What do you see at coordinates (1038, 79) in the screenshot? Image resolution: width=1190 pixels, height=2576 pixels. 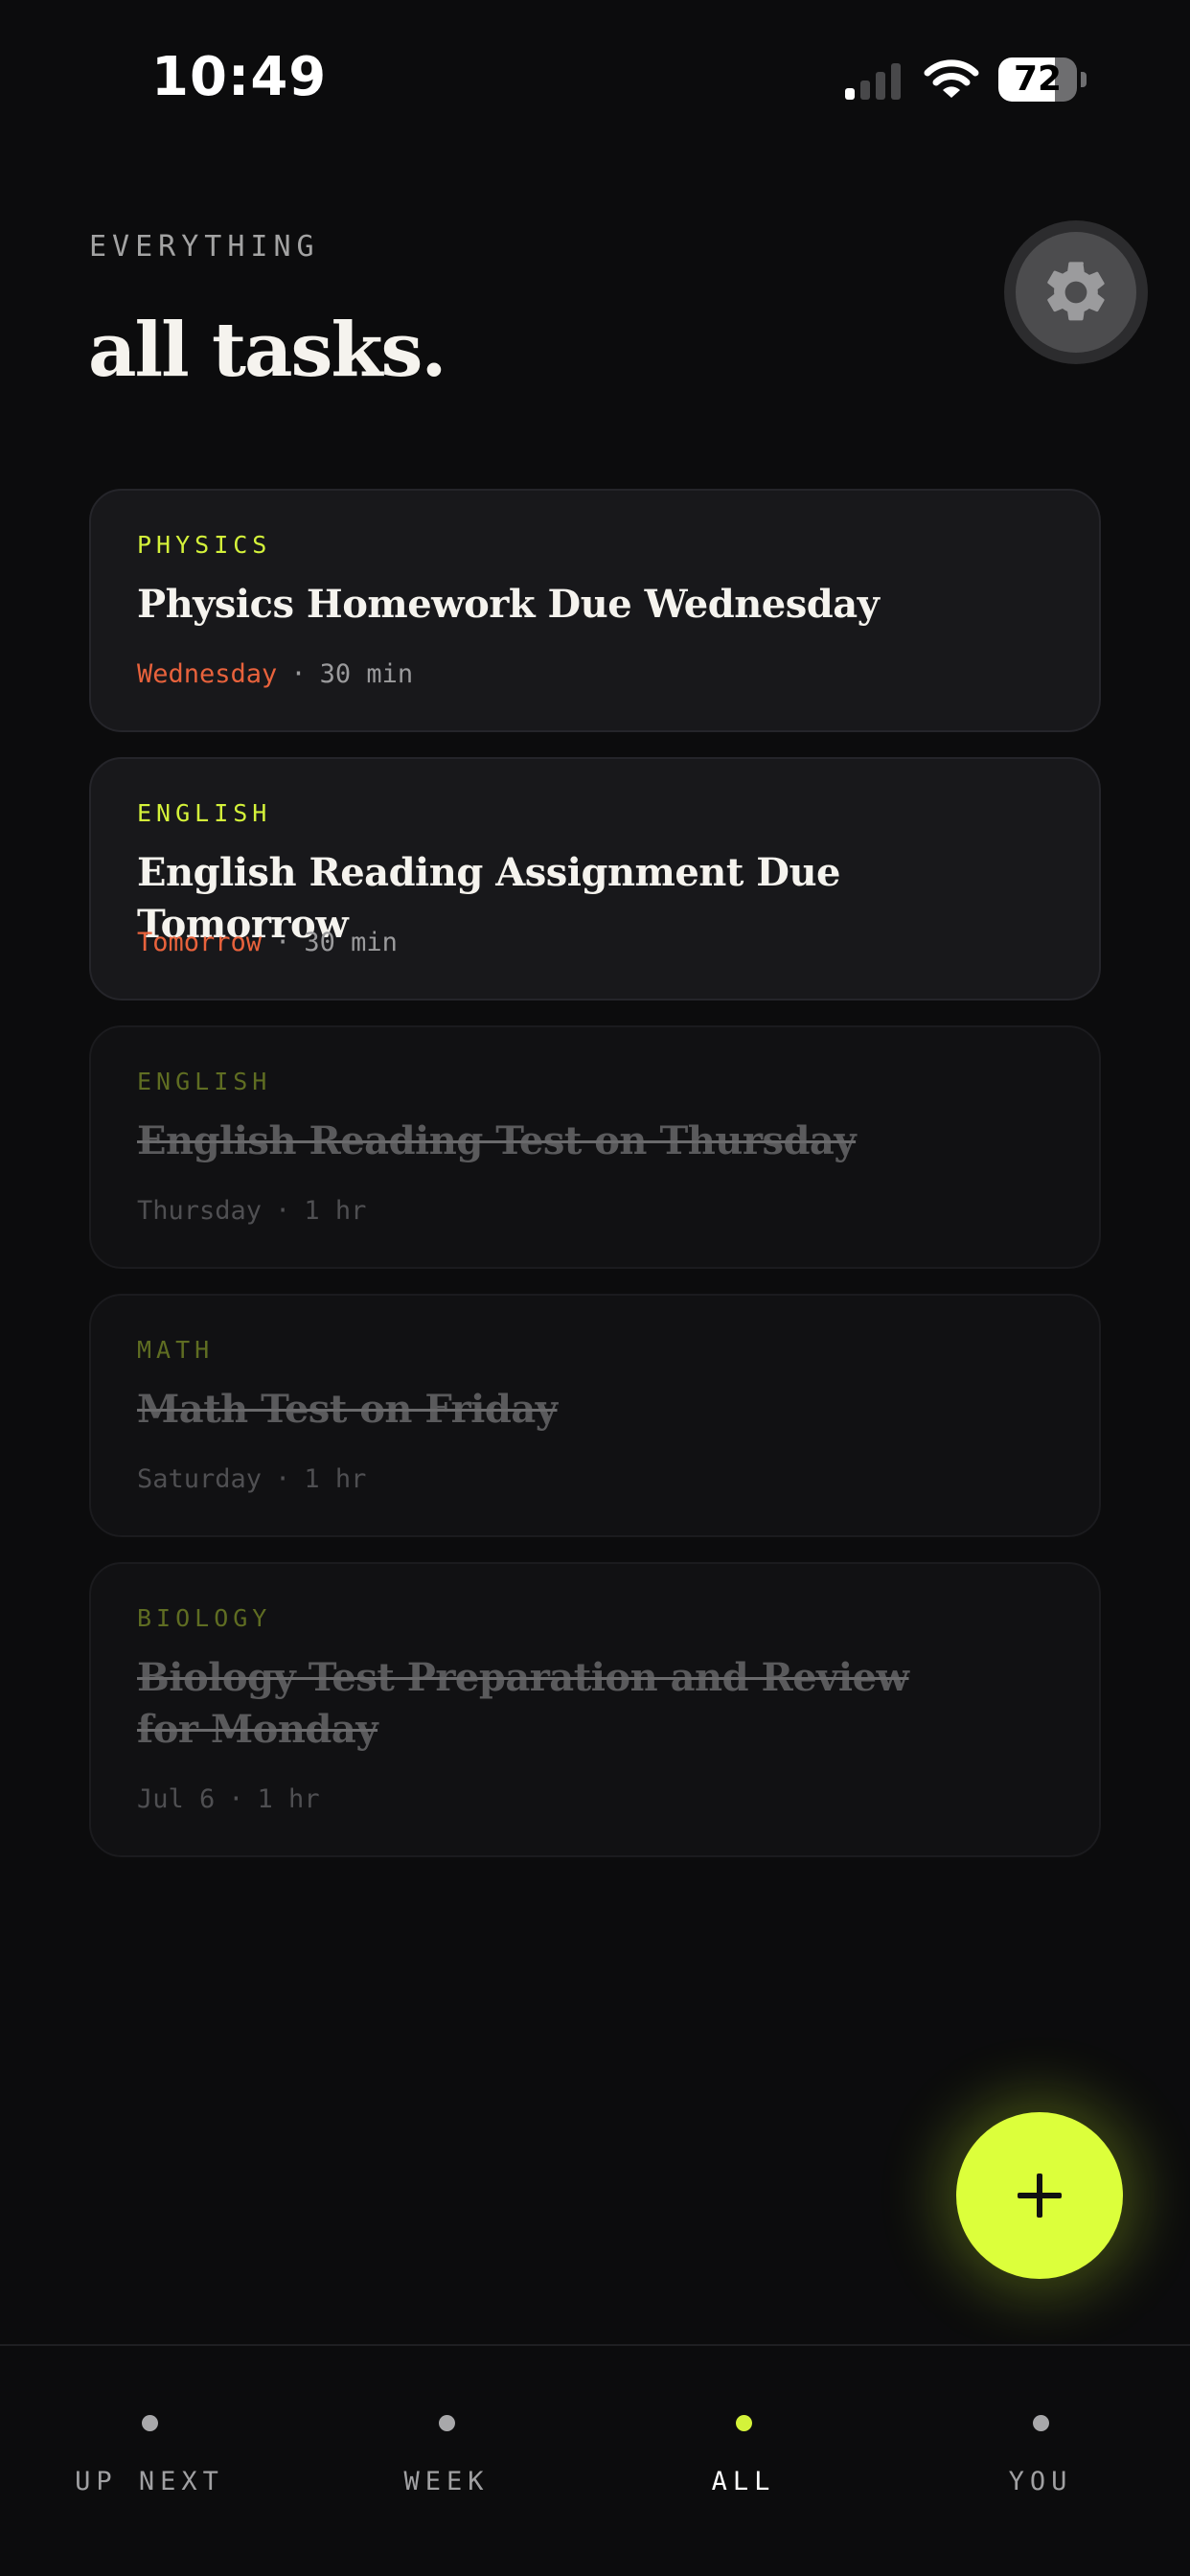 I see `battery-percent: 72` at bounding box center [1038, 79].